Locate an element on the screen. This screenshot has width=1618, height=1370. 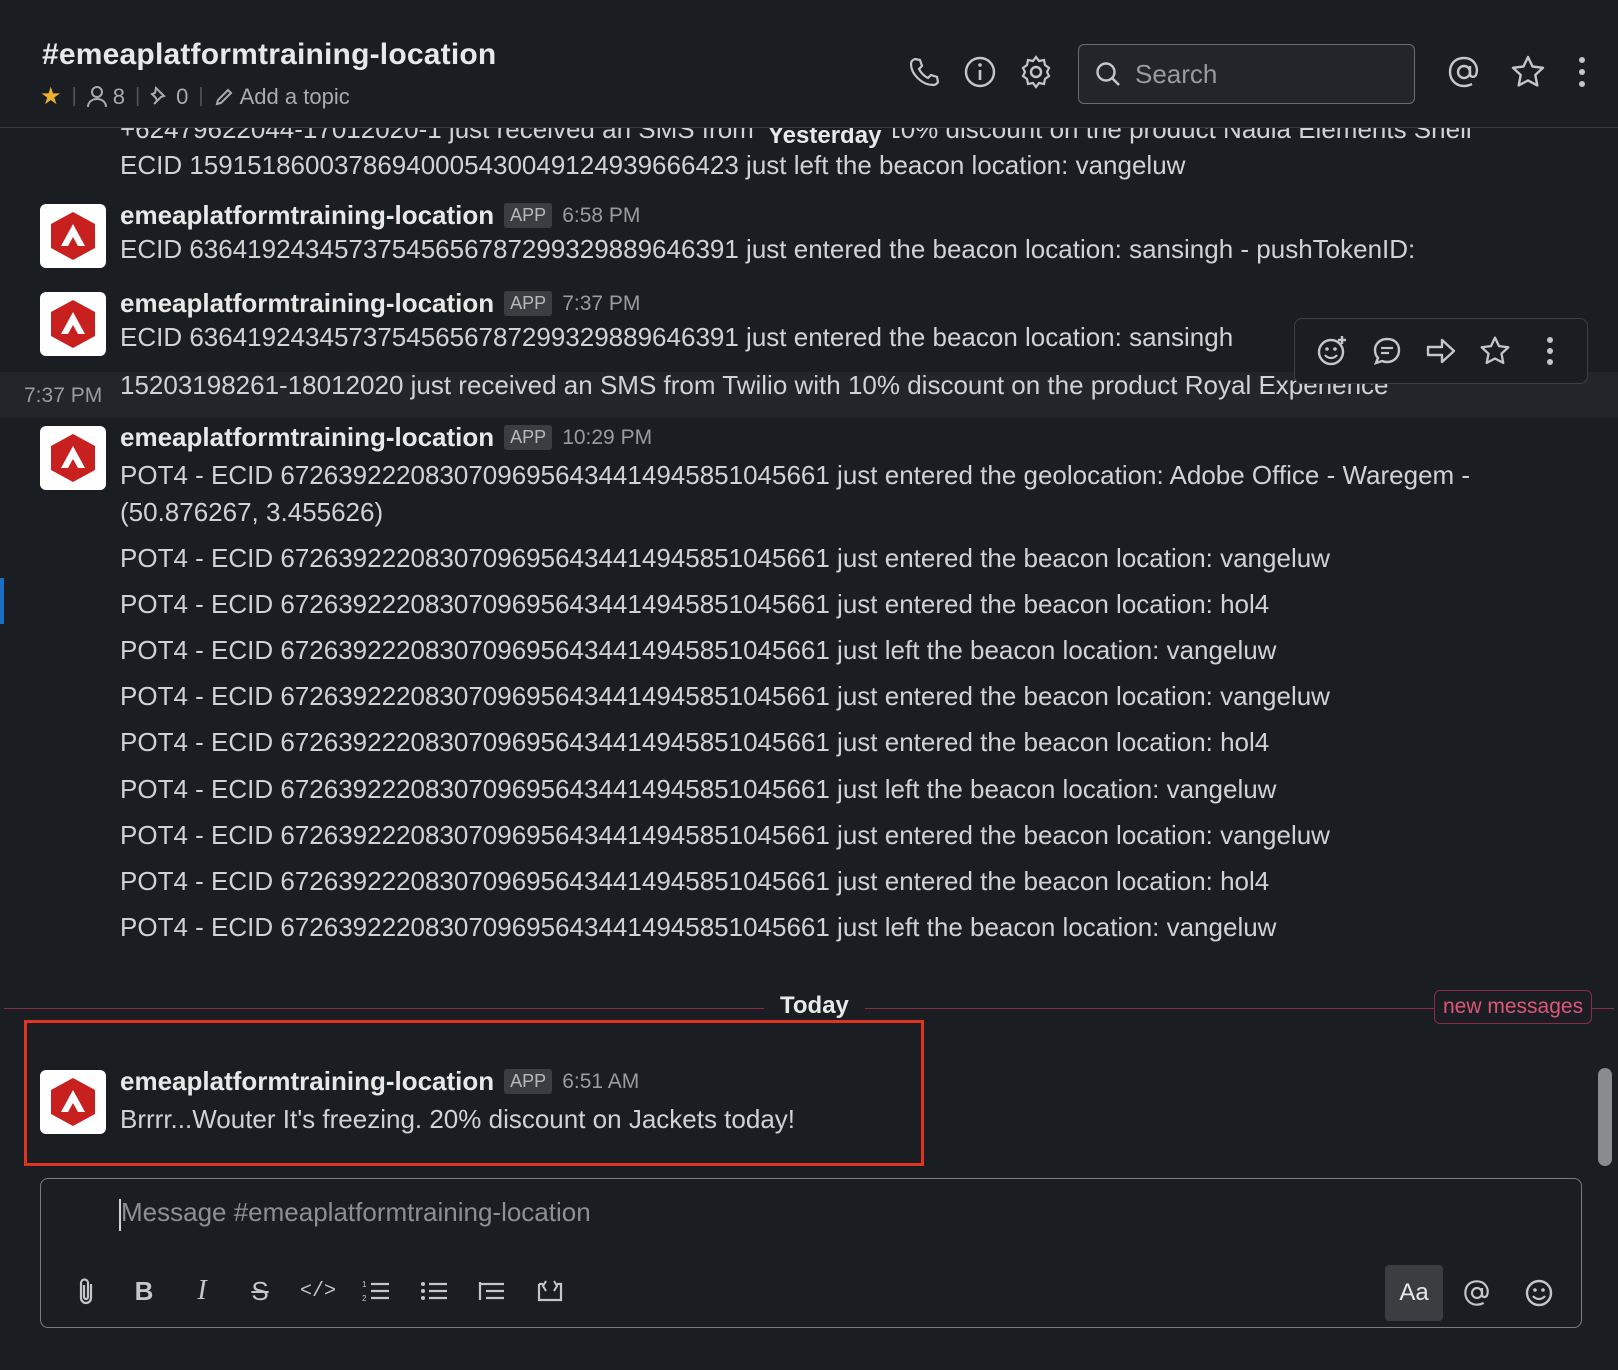
members-button: 8 is located at coordinates (105, 96).